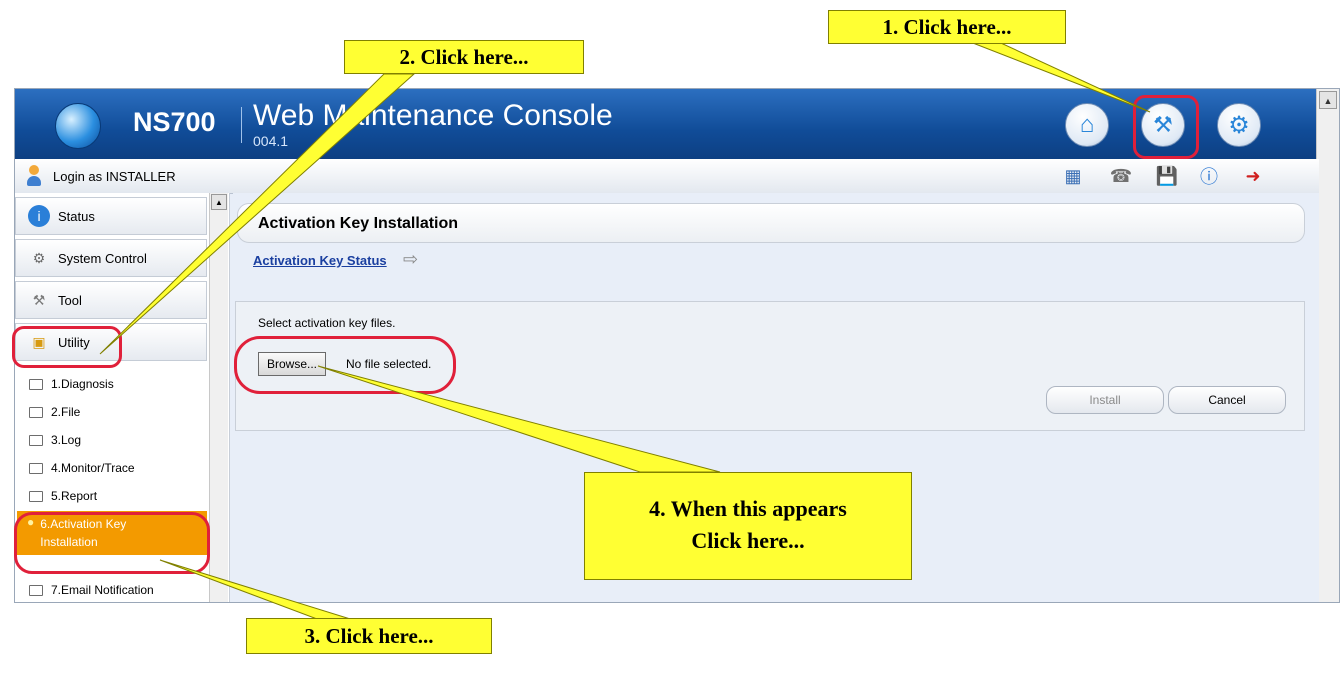 The width and height of the screenshot is (1340, 677). What do you see at coordinates (771, 223) in the screenshot?
I see `page-title-box: Activation Key Installation` at bounding box center [771, 223].